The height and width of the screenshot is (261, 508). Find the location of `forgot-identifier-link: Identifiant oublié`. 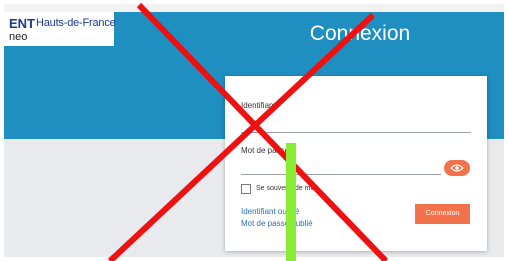

forgot-identifier-link: Identifiant oublié is located at coordinates (270, 211).